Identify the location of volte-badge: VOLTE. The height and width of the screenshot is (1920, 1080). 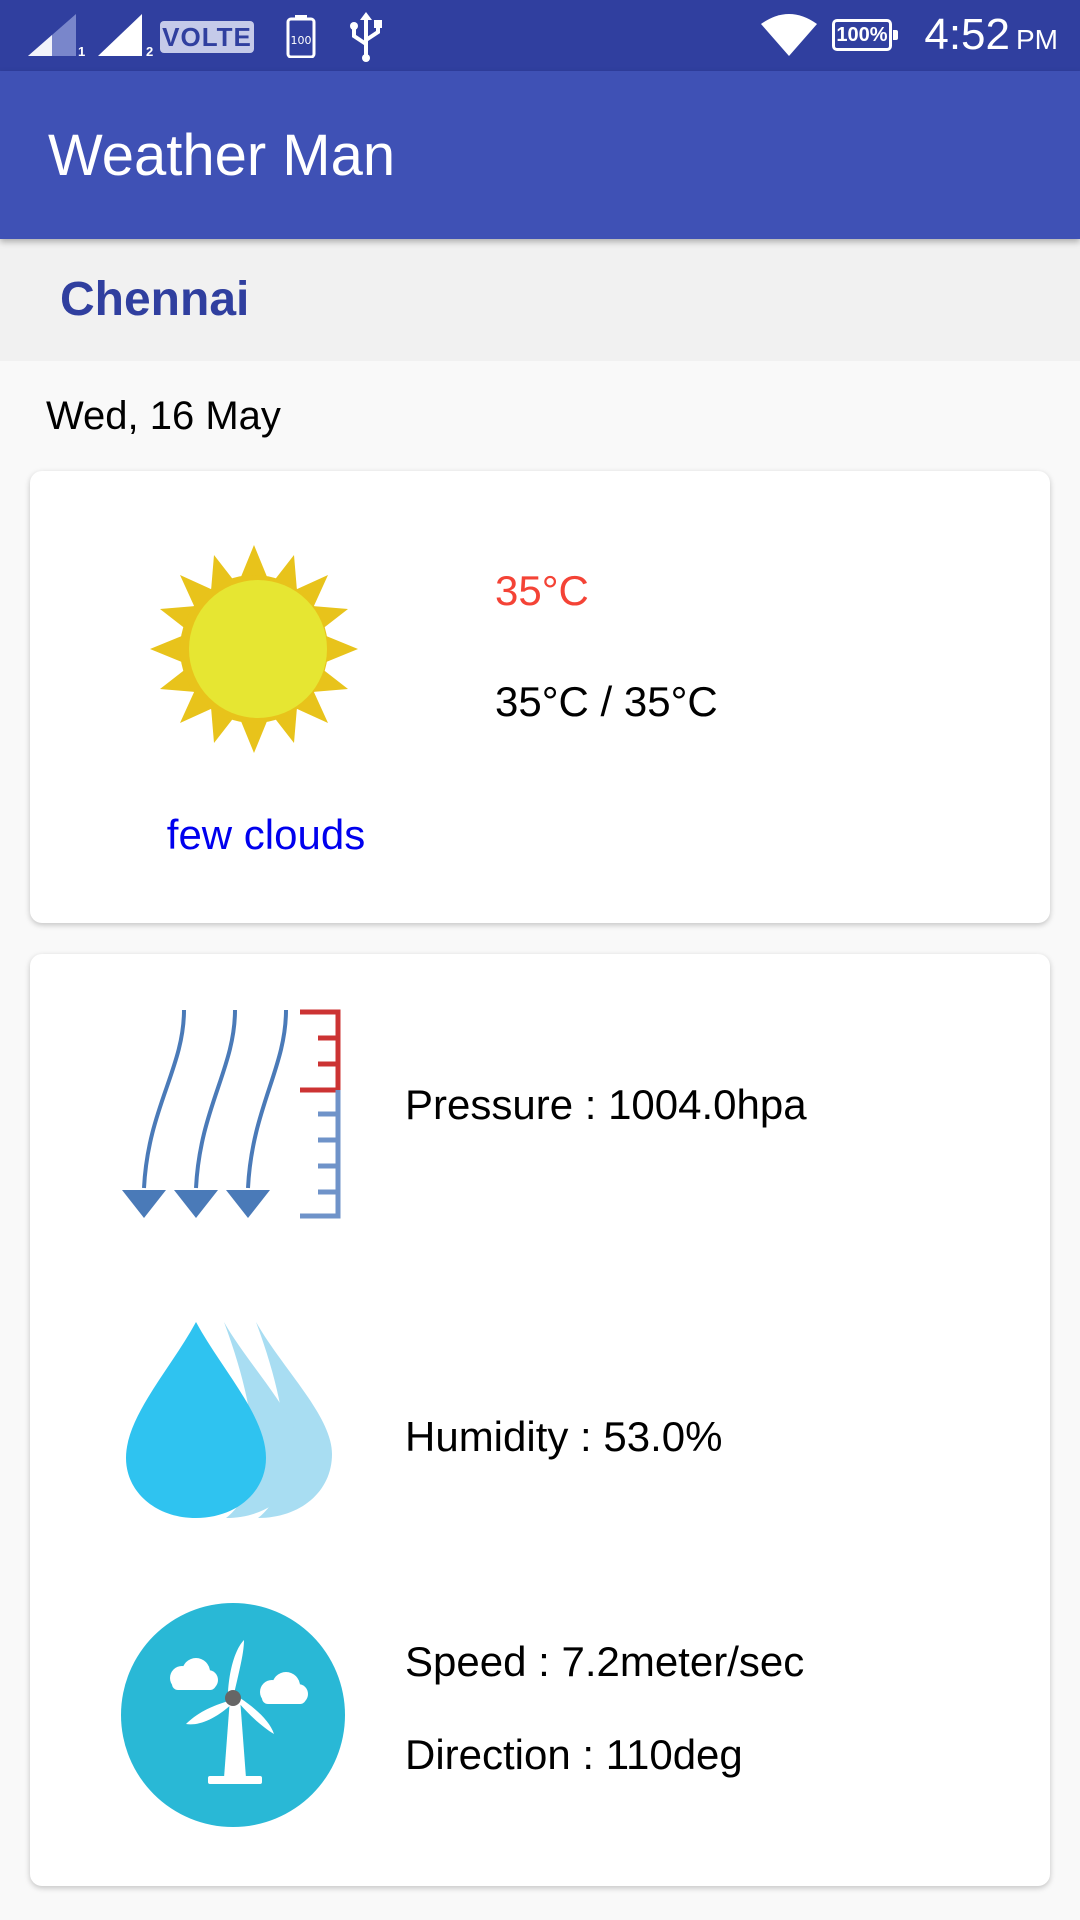
(207, 37).